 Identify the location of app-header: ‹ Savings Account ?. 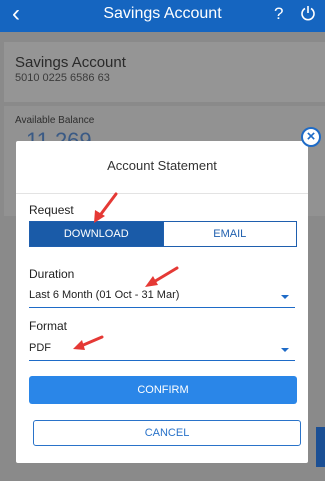
(162, 16).